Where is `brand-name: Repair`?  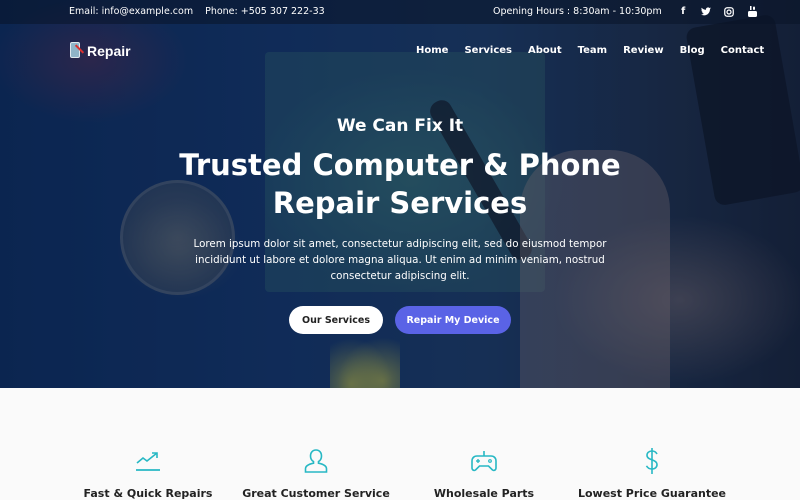 brand-name: Repair is located at coordinates (109, 50).